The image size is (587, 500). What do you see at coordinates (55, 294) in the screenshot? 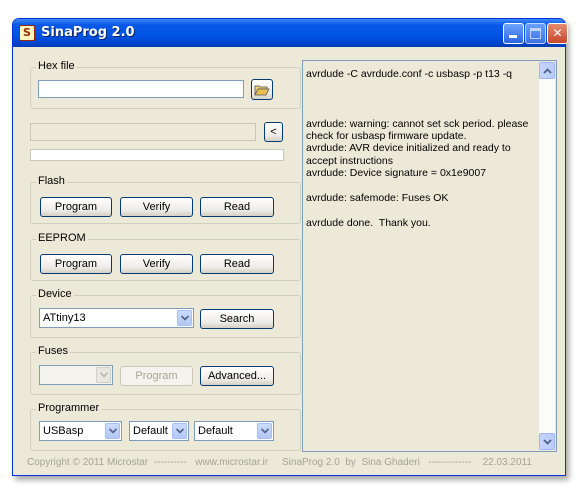
I see `device-label: Device` at bounding box center [55, 294].